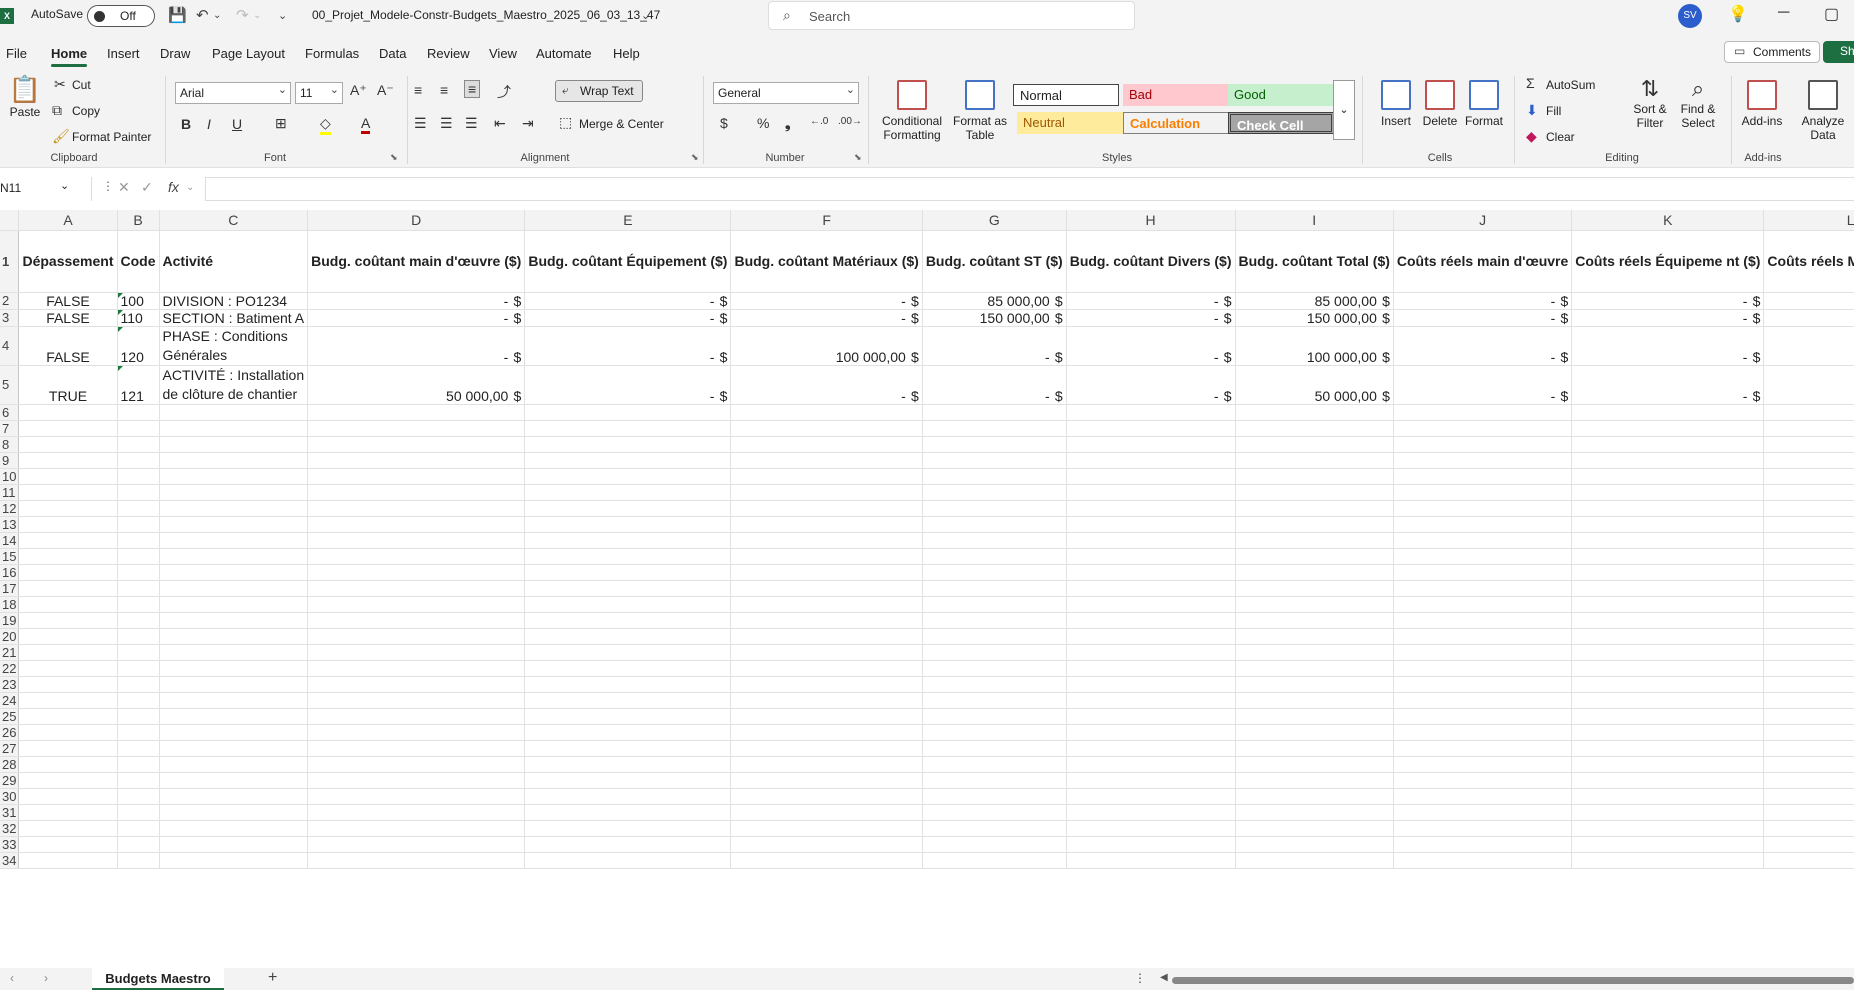 Image resolution: width=1854 pixels, height=990 pixels. Describe the element at coordinates (319, 93) in the screenshot. I see `font-size-select: 11` at that location.